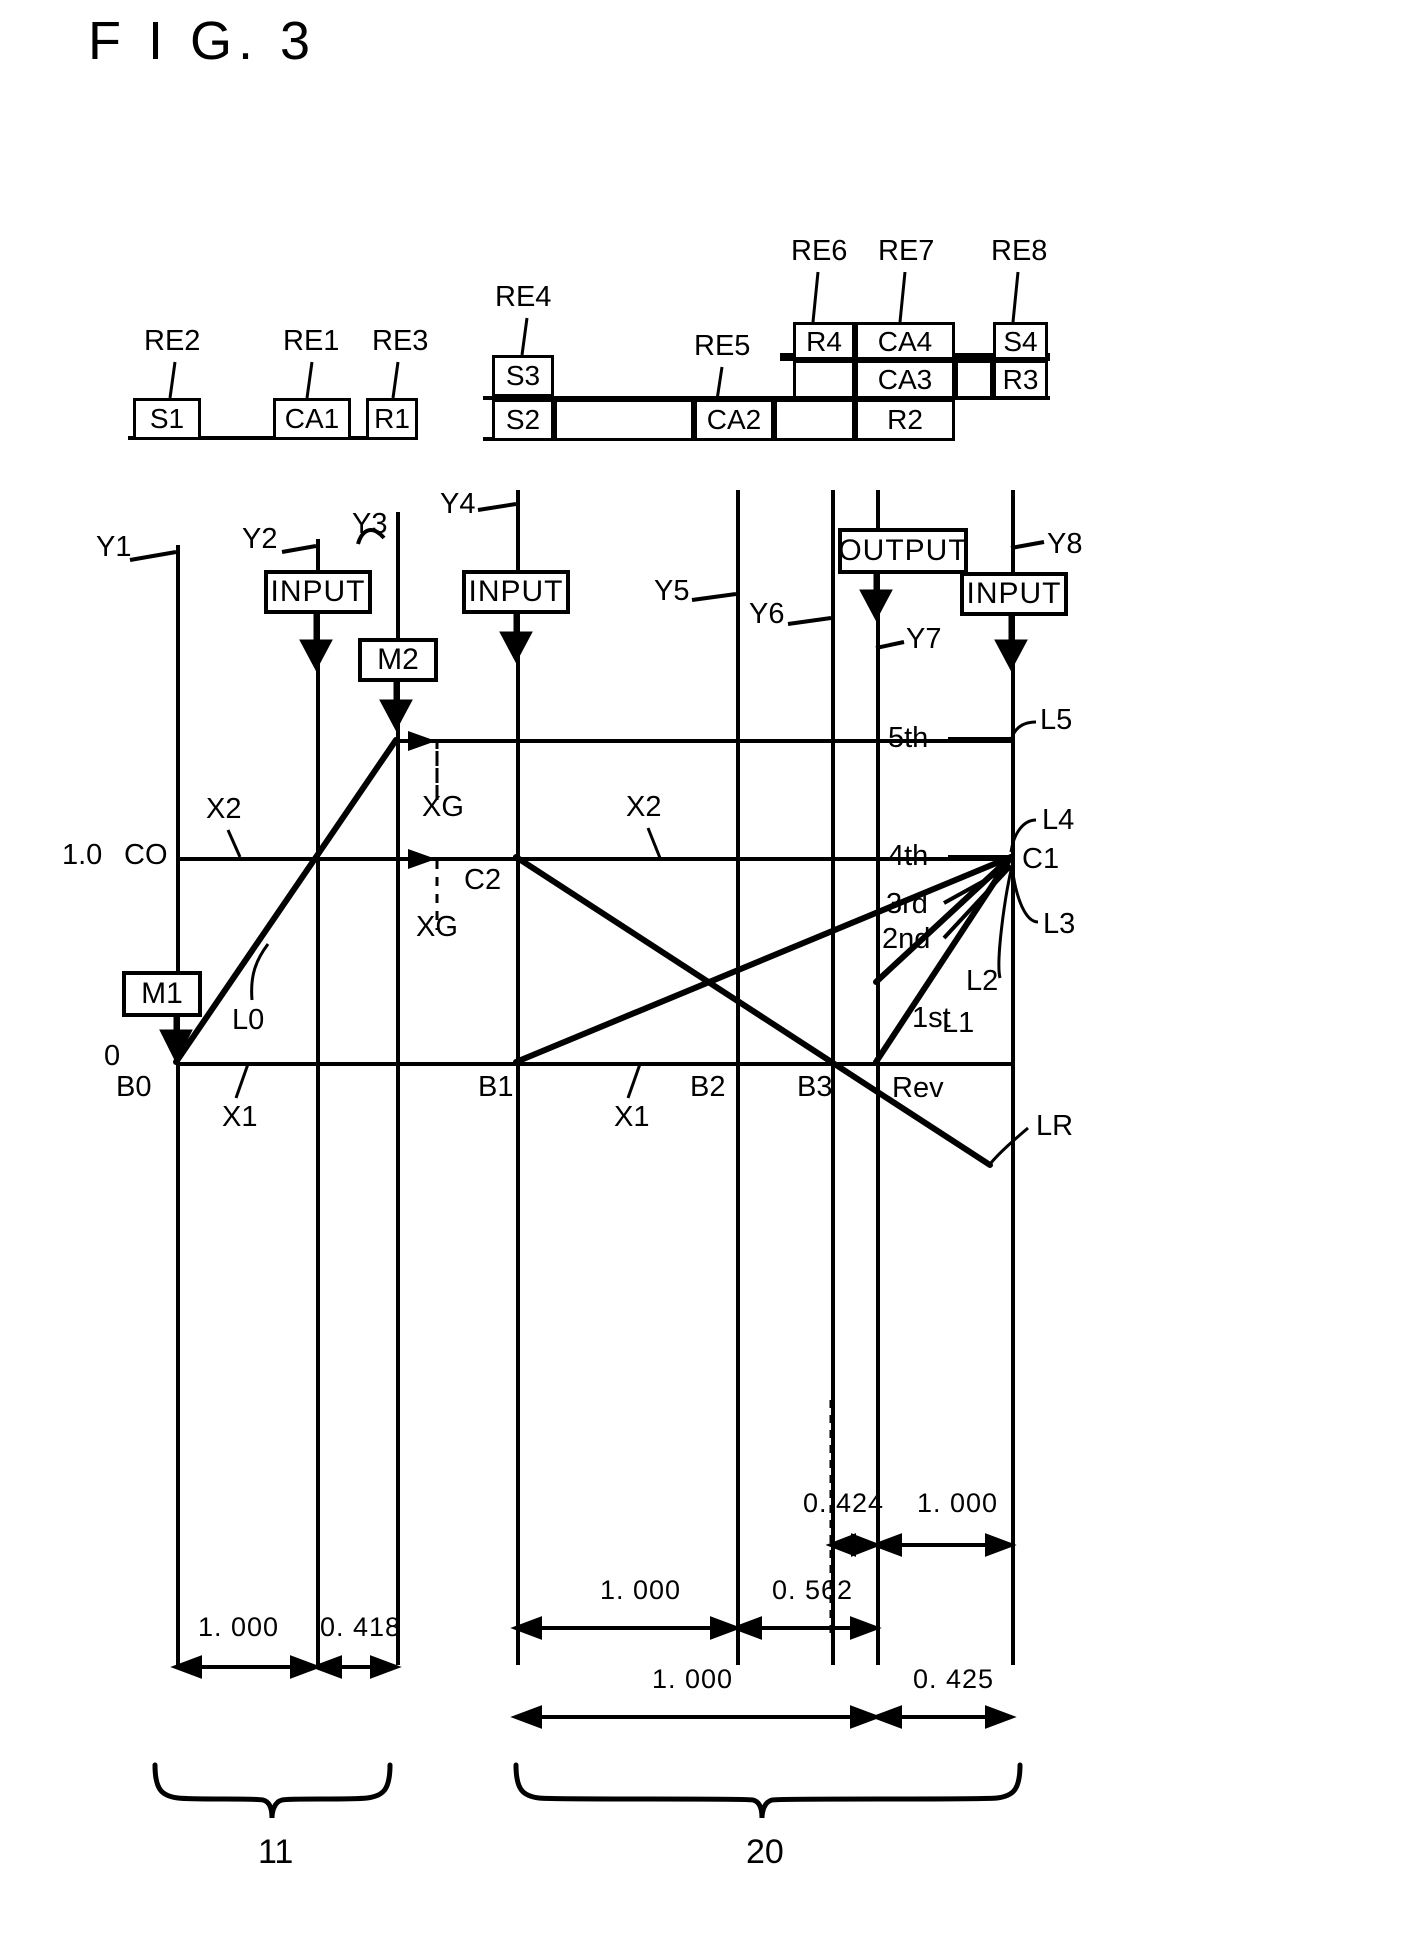 Image resolution: width=1418 pixels, height=1957 pixels. I want to click on axis-y1, so click(178, 1105).